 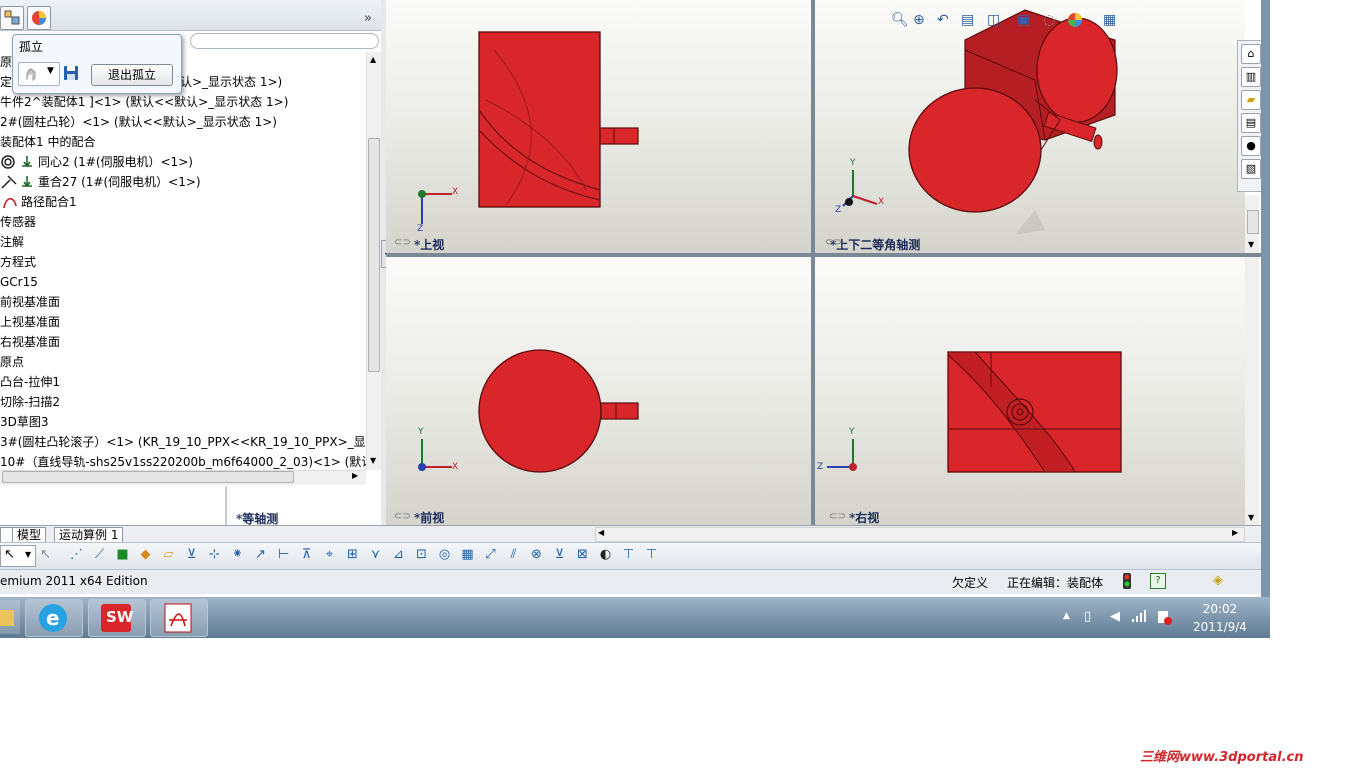 What do you see at coordinates (1251, 100) in the screenshot?
I see `folder-icon: ▰` at bounding box center [1251, 100].